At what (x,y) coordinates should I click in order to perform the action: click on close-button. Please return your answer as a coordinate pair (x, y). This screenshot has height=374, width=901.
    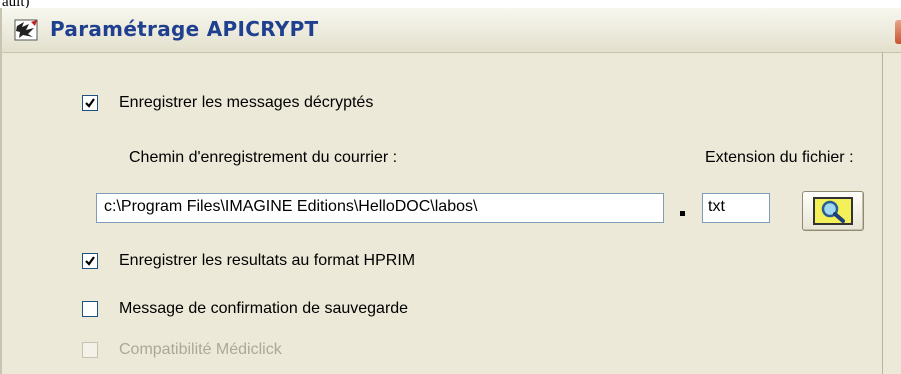
    Looking at the image, I should click on (898, 32).